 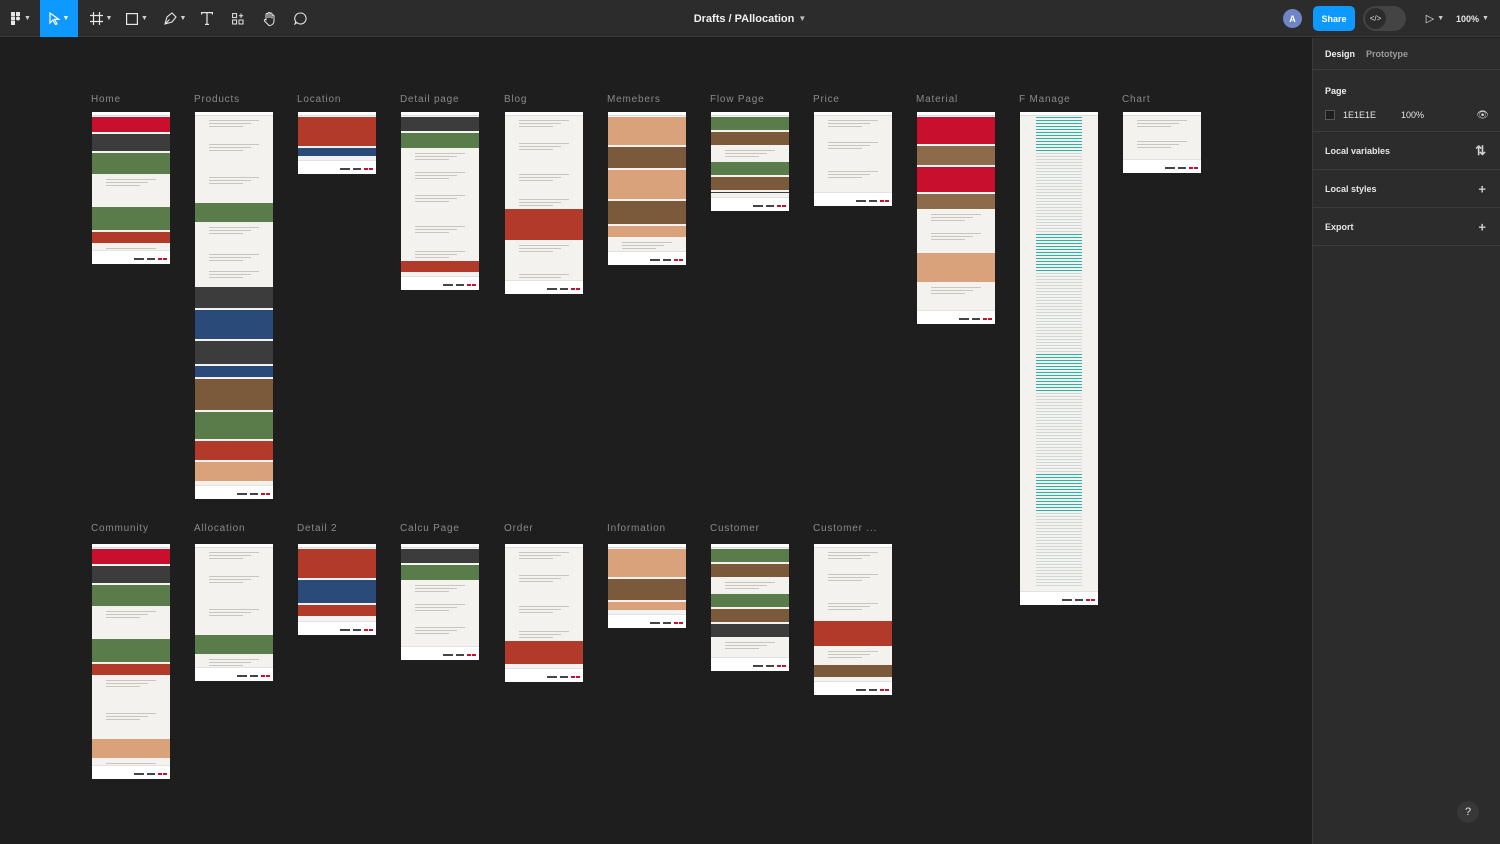 I want to click on frame-label-order: Order, so click(x=519, y=528).